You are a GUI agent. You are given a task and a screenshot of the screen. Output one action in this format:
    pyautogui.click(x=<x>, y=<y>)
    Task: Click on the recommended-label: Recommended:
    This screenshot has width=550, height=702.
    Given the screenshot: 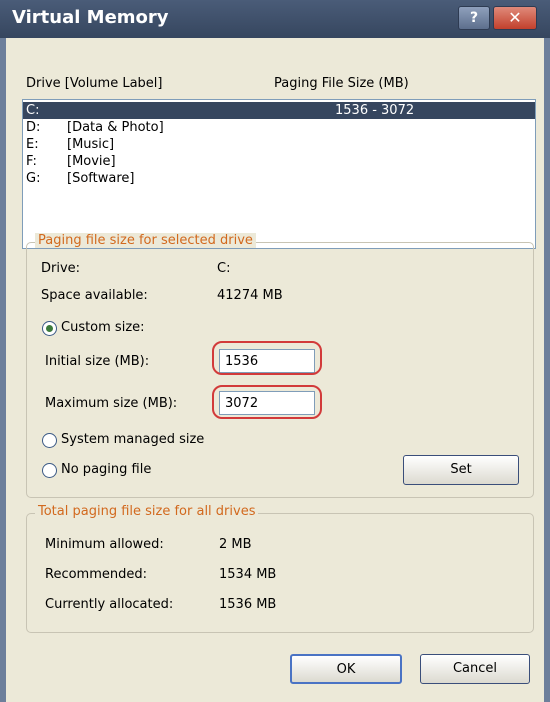 What is the action you would take?
    pyautogui.click(x=96, y=574)
    